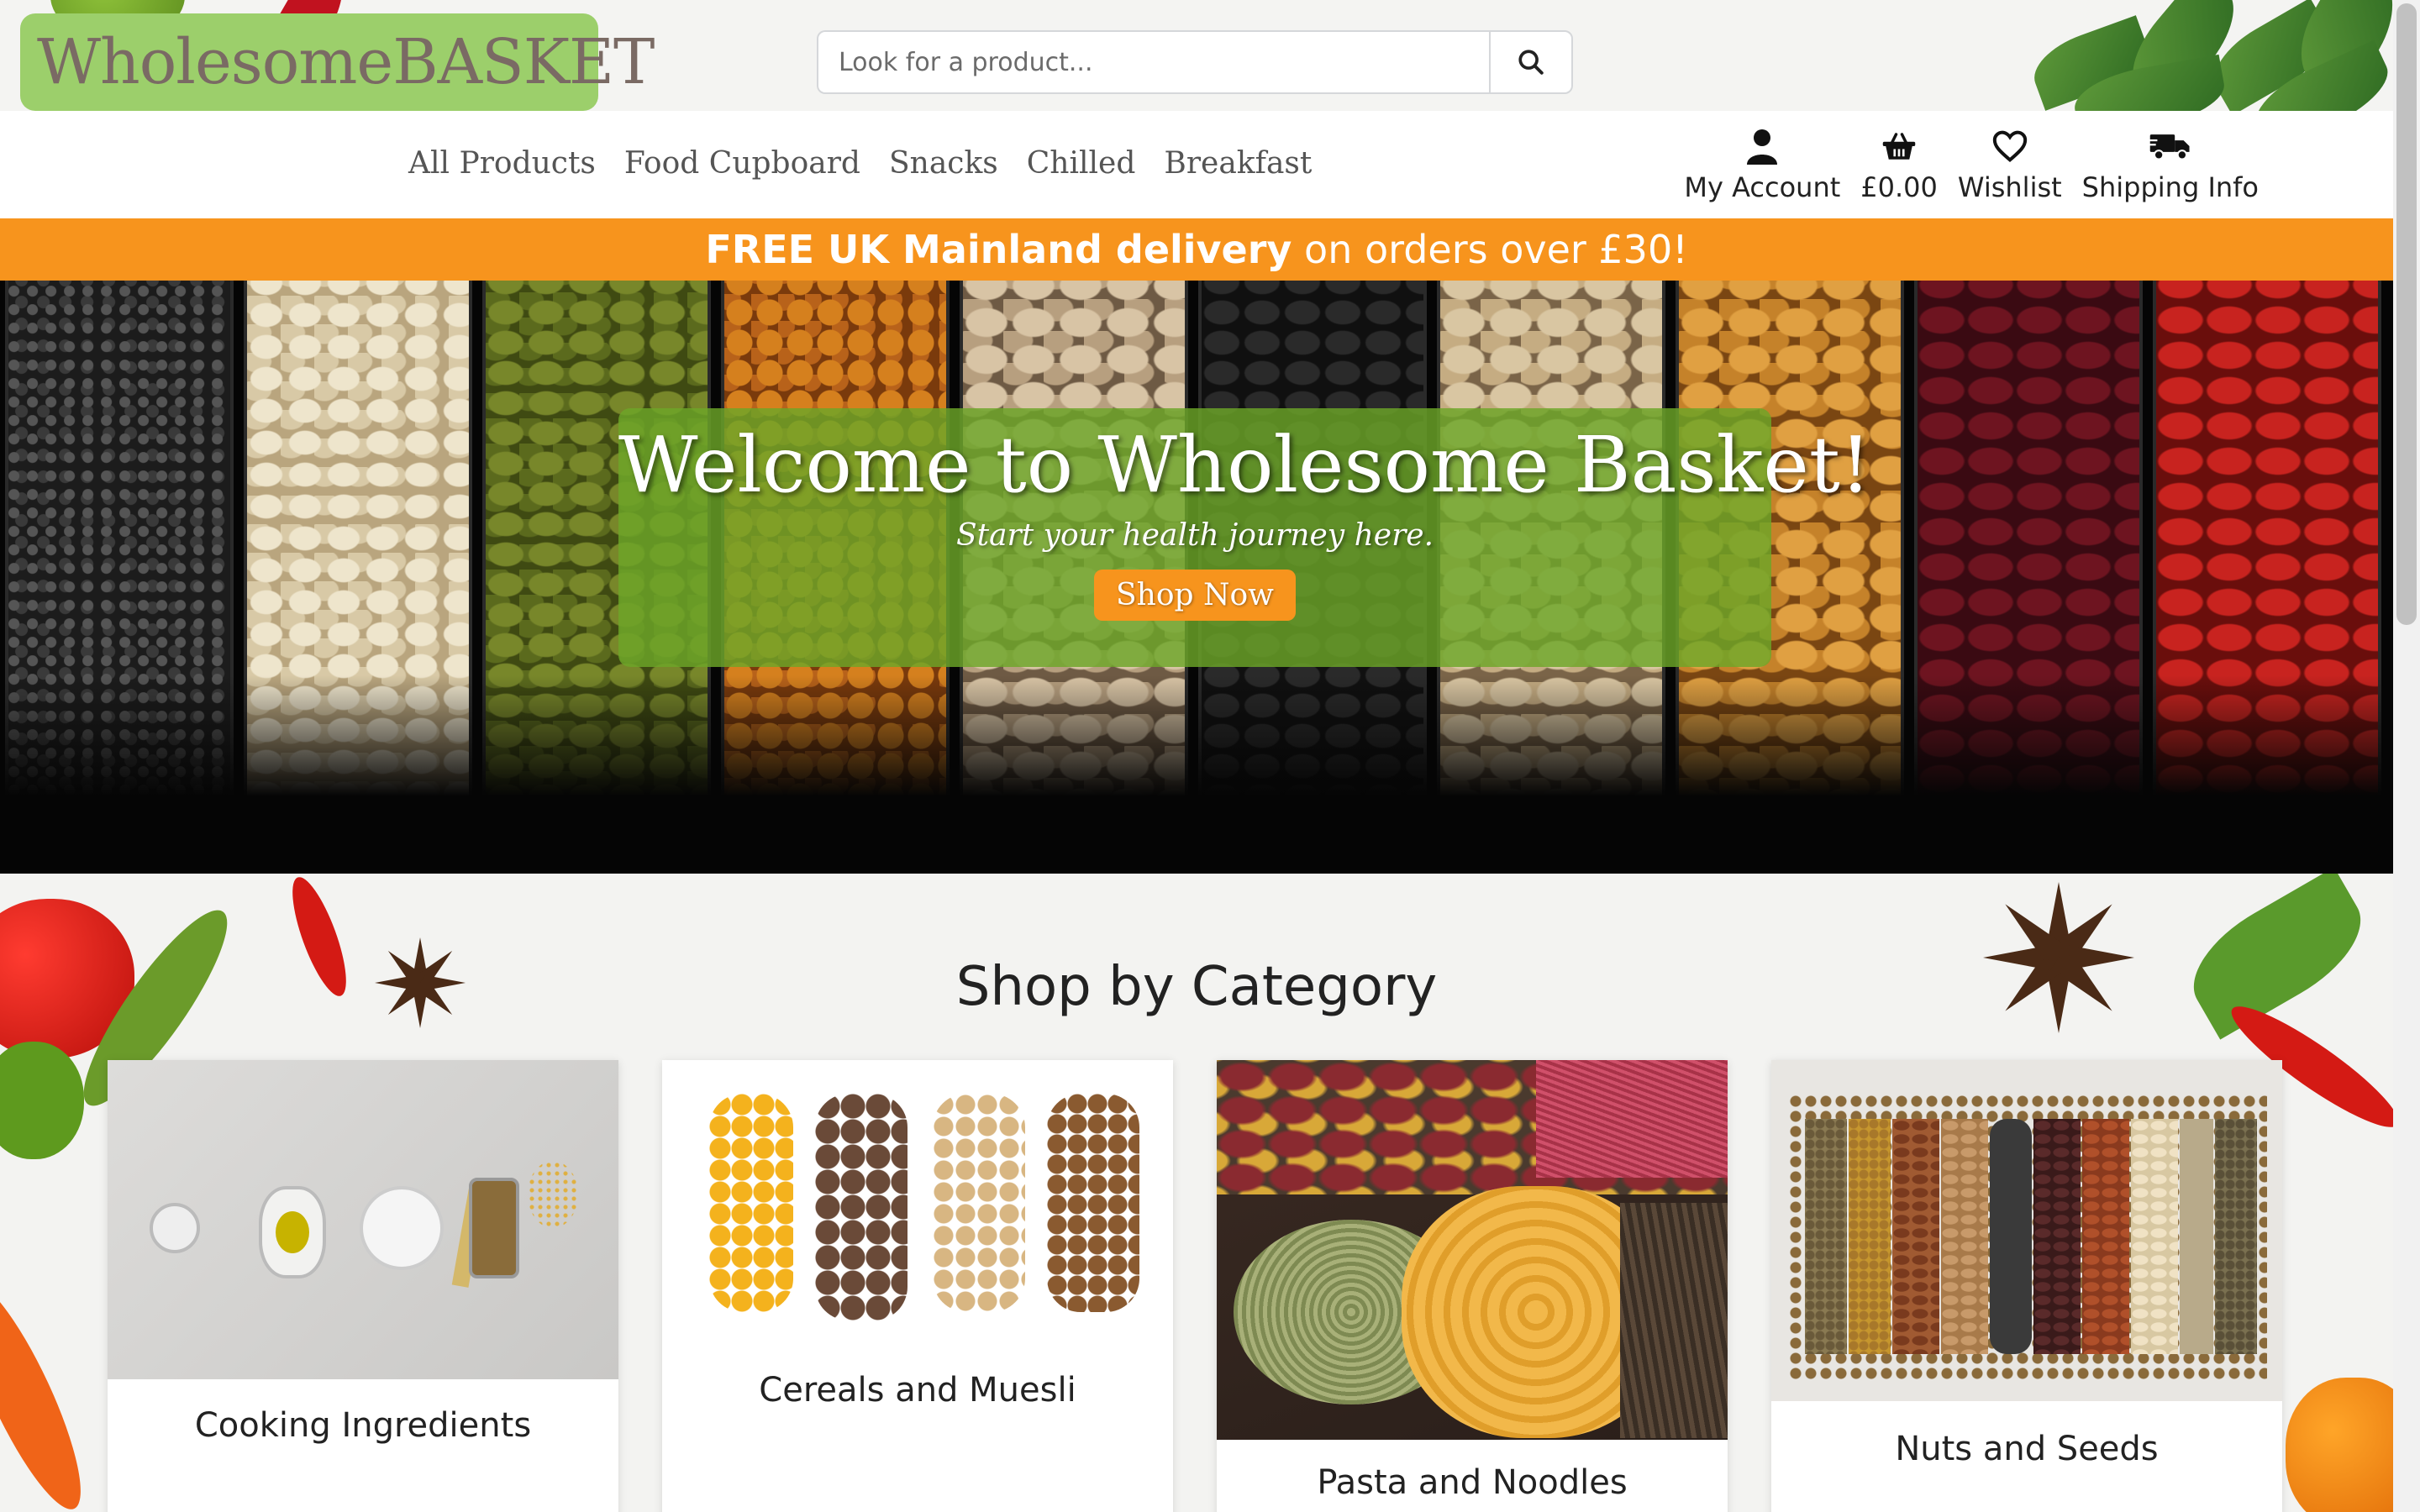  What do you see at coordinates (998, 249) in the screenshot?
I see `promo-bold-text: FREE UK Mainland delivery` at bounding box center [998, 249].